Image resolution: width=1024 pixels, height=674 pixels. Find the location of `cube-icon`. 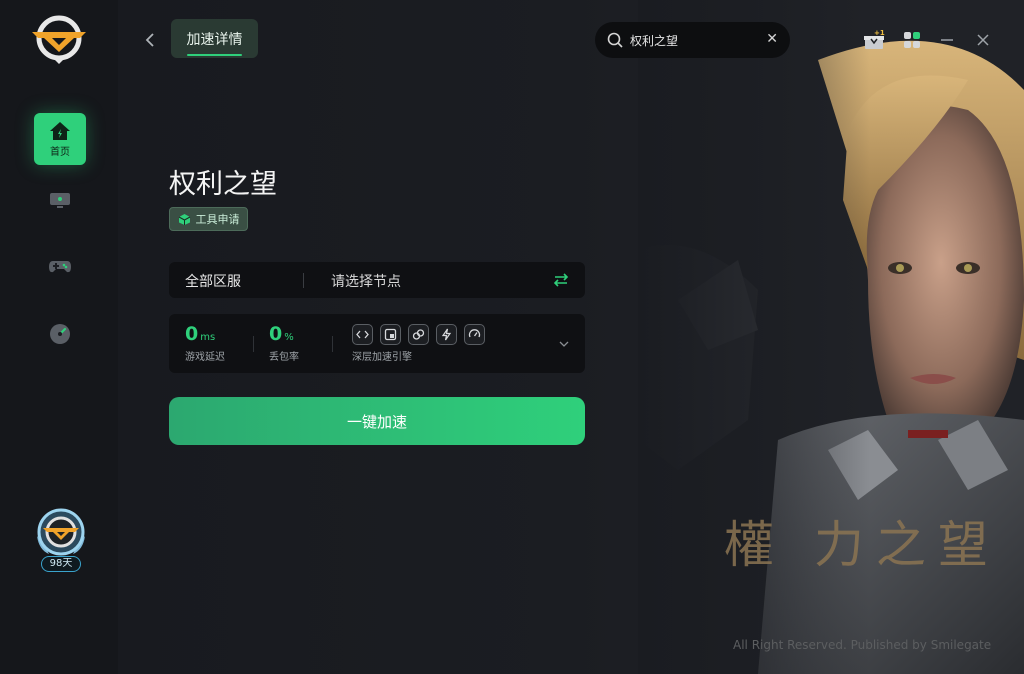

cube-icon is located at coordinates (184, 219).